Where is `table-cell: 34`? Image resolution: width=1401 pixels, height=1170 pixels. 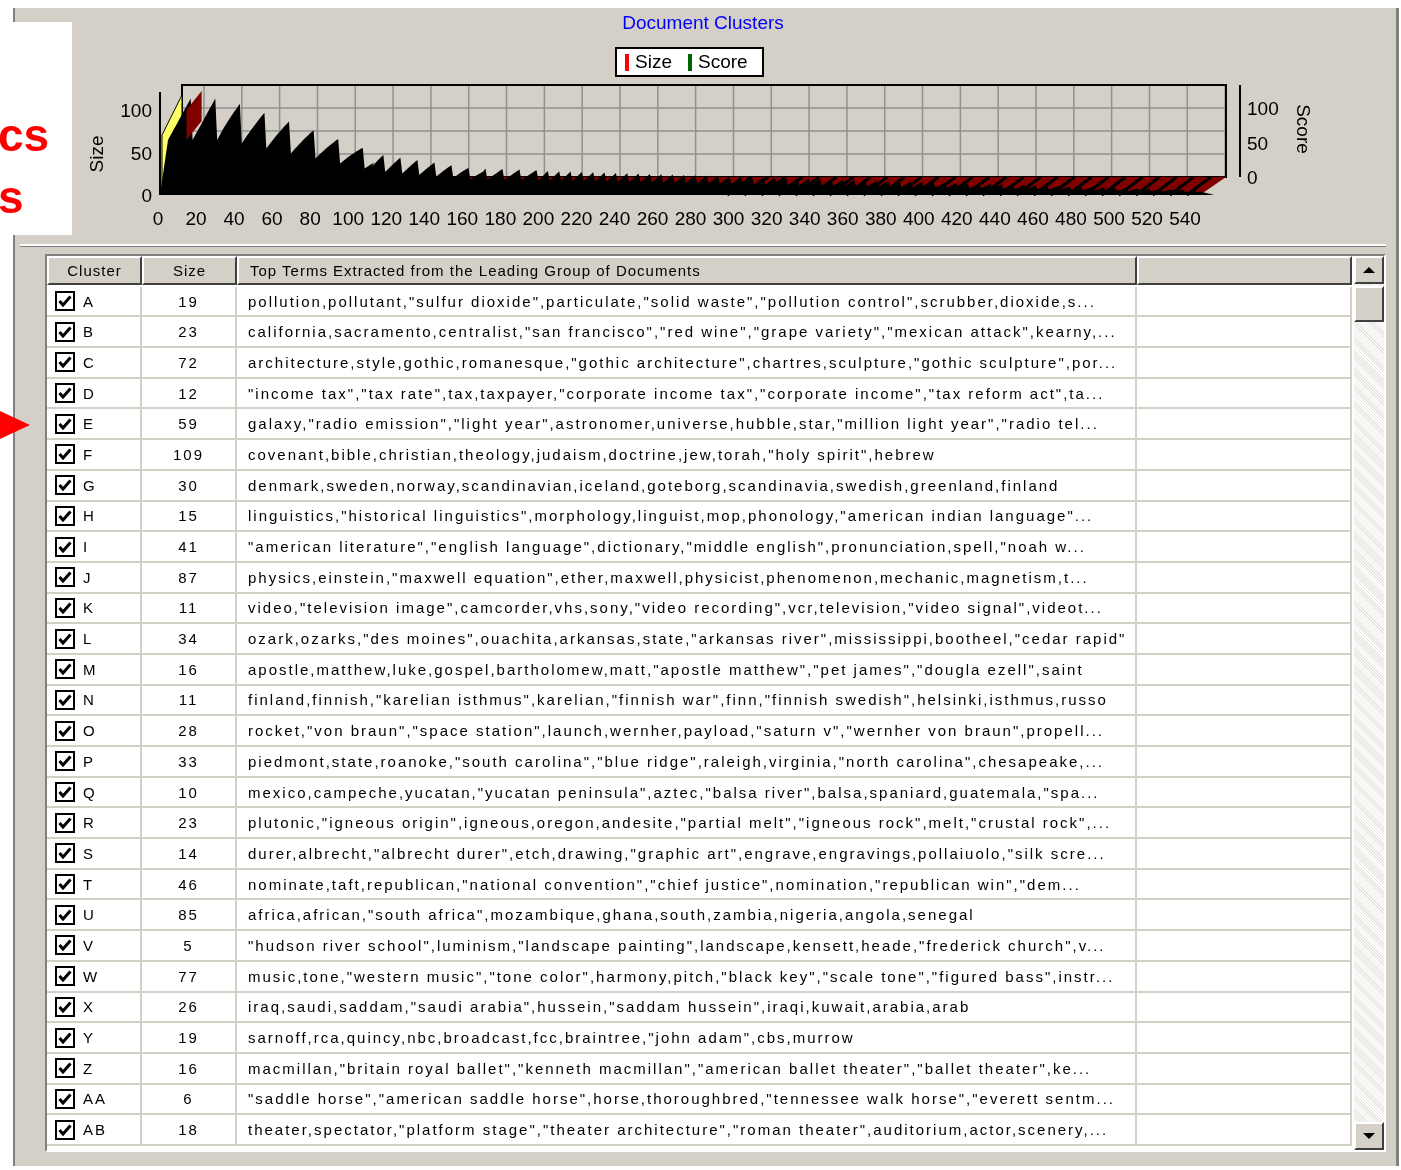 table-cell: 34 is located at coordinates (189, 639).